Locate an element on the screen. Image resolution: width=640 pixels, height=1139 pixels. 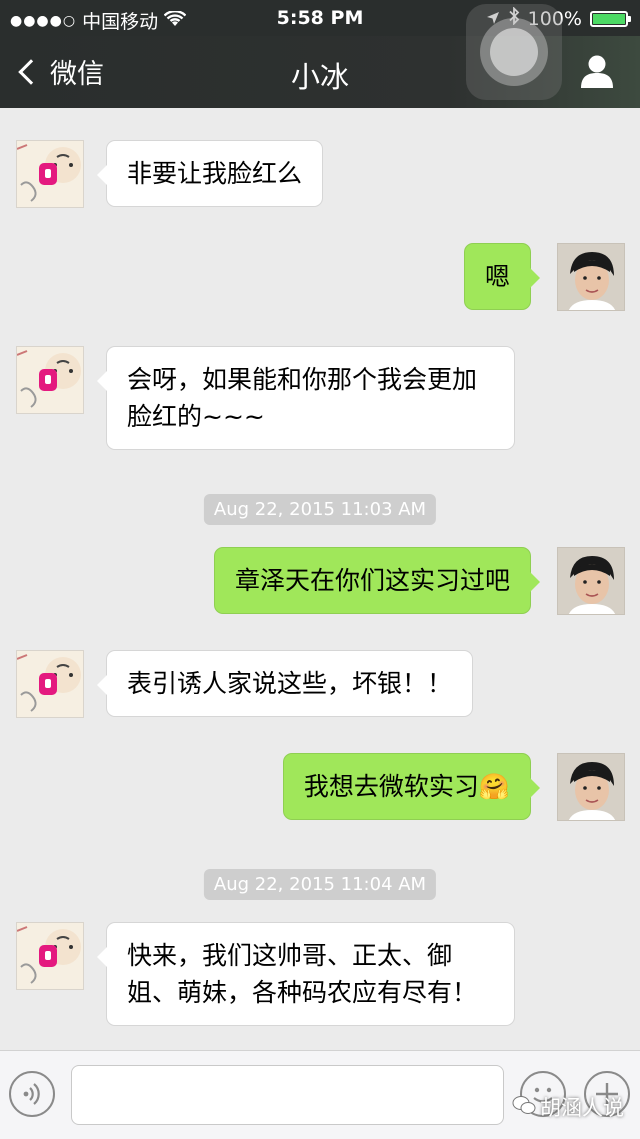
voice-input-button is located at coordinates (32, 1094).